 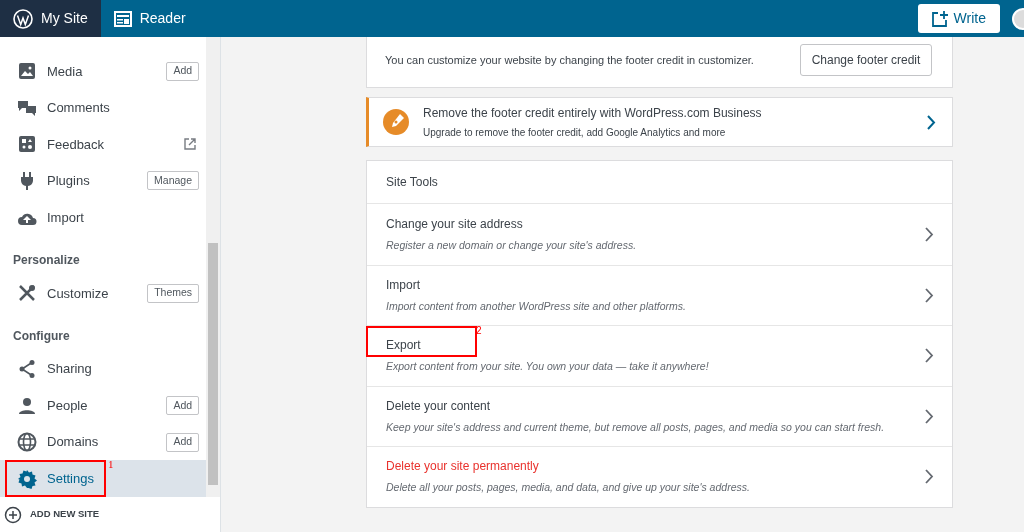 What do you see at coordinates (958, 18) in the screenshot?
I see `write-button: Write` at bounding box center [958, 18].